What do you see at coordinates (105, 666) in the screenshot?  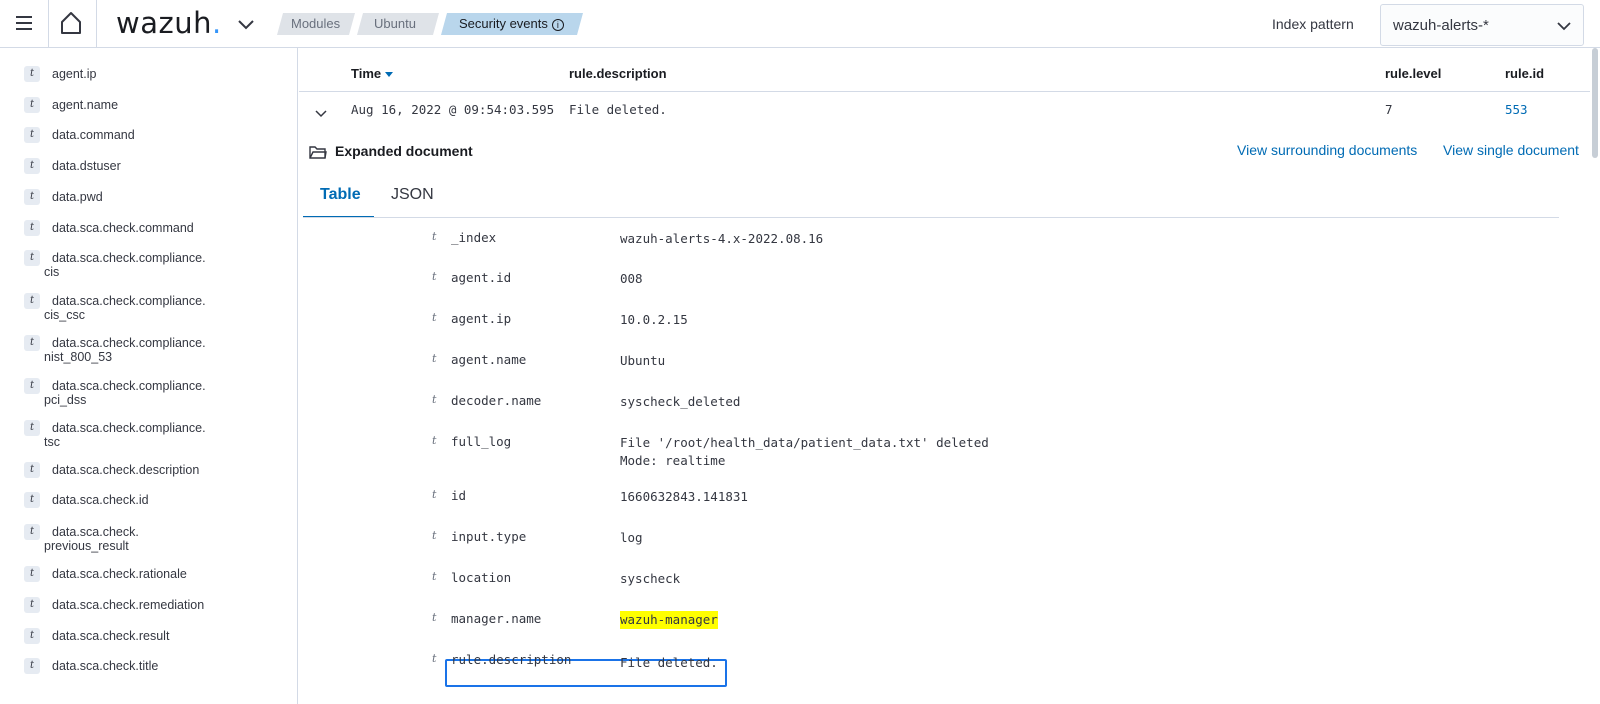 I see `field-name: data.sca.check.title` at bounding box center [105, 666].